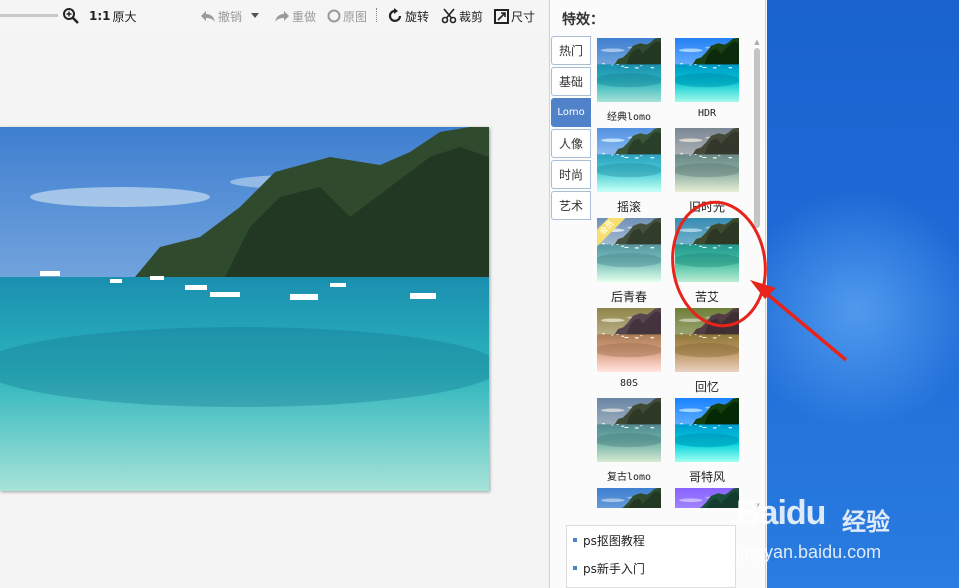 This screenshot has height=588, width=959. What do you see at coordinates (571, 143) in the screenshot?
I see `tab-portrait: 人像` at bounding box center [571, 143].